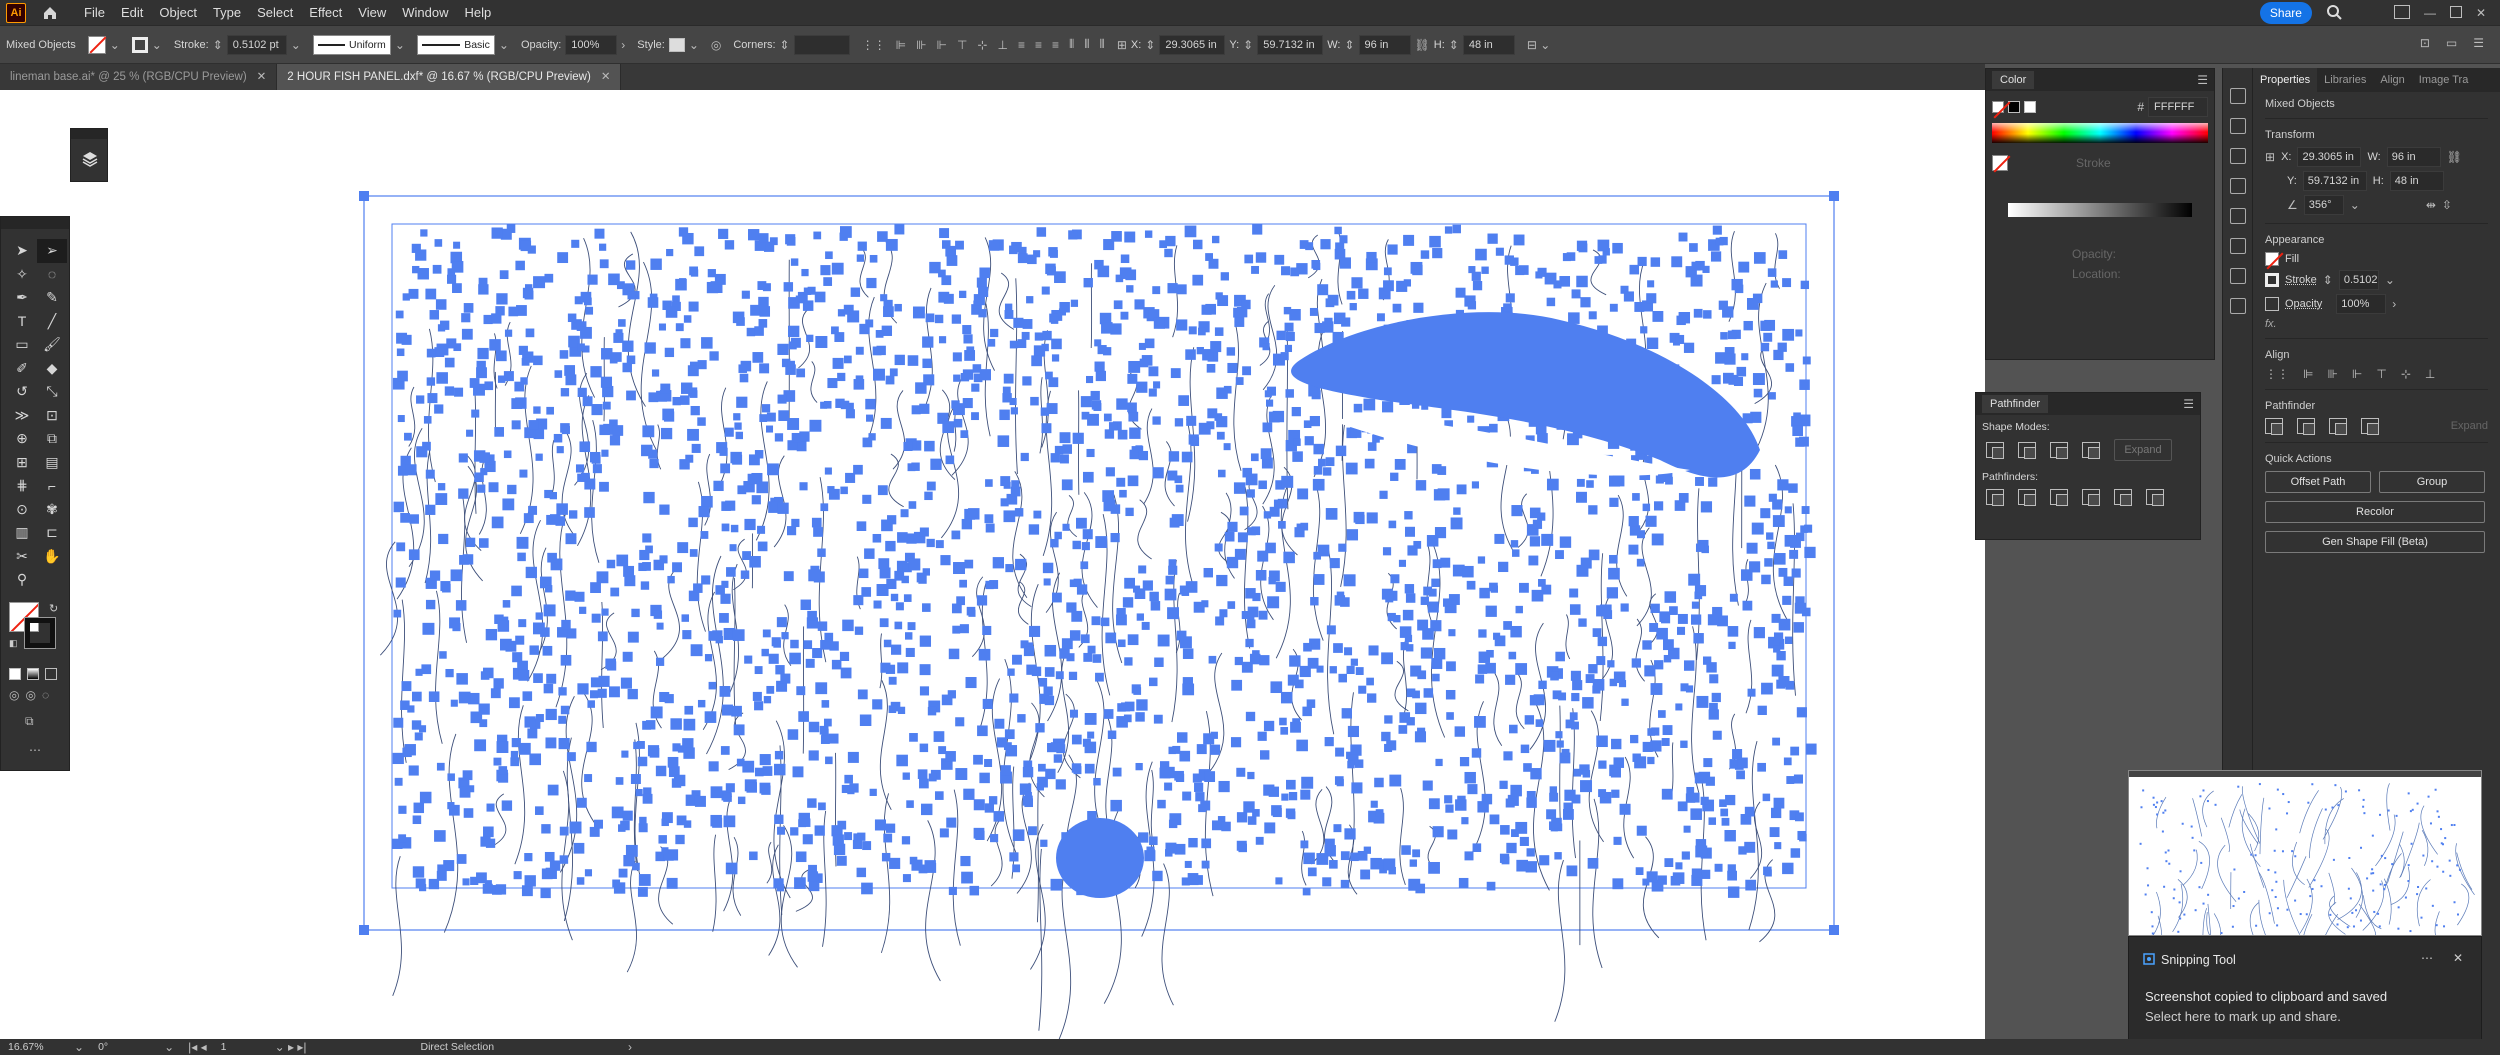 The image size is (2500, 1055). What do you see at coordinates (1038, 45) in the screenshot?
I see `distribute-vcenter-icon: ≡` at bounding box center [1038, 45].